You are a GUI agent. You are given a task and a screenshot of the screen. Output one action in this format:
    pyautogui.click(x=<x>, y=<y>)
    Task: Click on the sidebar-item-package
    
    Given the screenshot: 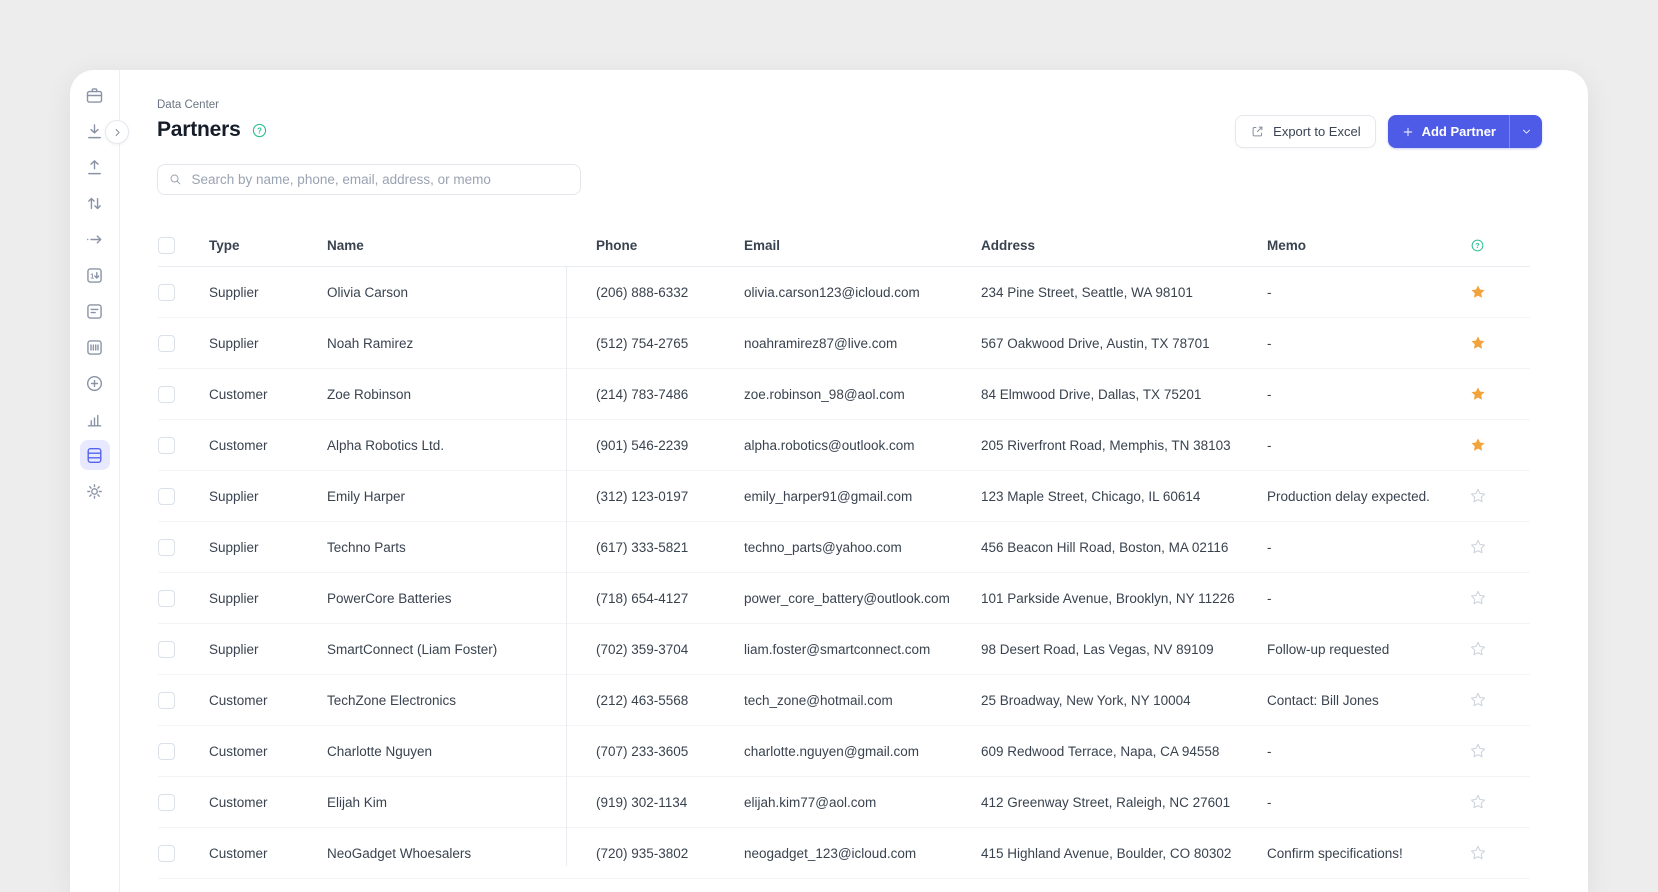 What is the action you would take?
    pyautogui.click(x=95, y=95)
    